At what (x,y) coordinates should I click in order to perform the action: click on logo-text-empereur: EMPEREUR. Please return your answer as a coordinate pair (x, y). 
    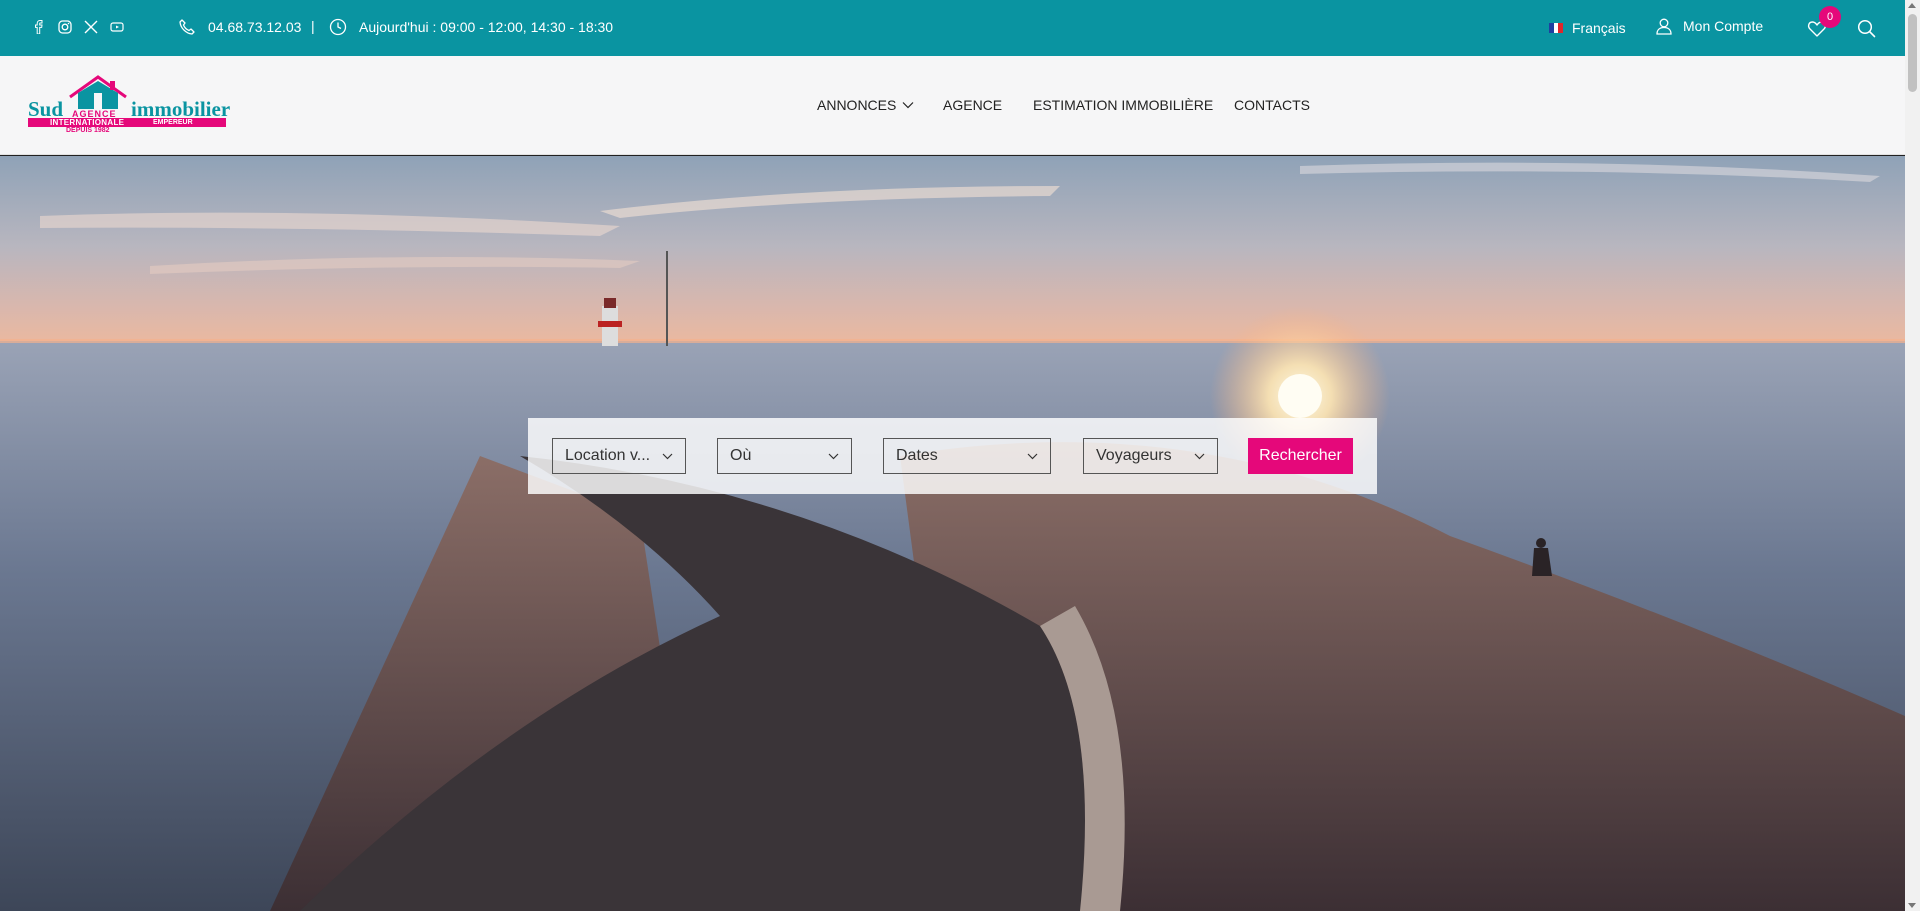
    Looking at the image, I should click on (173, 122).